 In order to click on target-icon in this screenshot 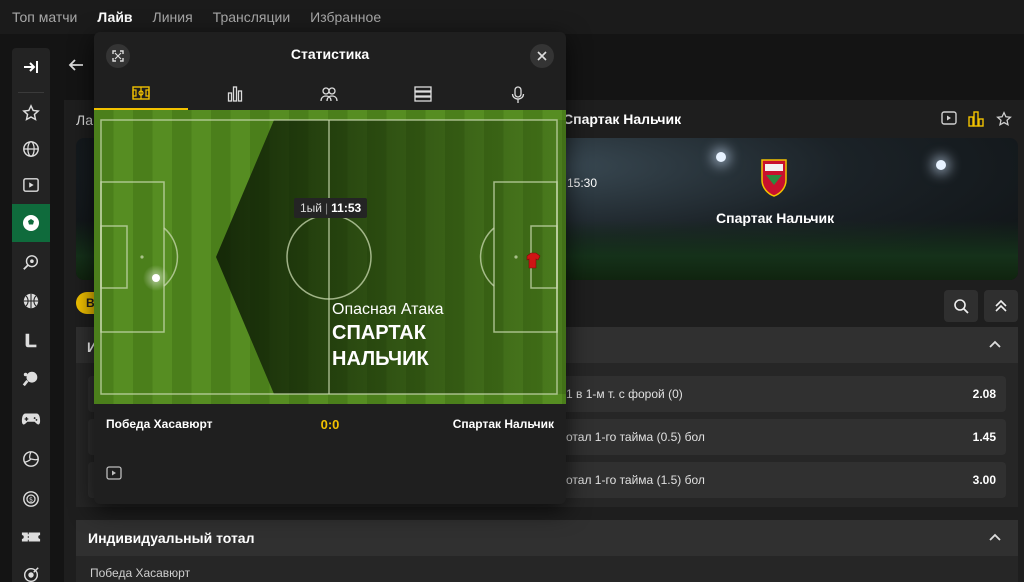, I will do `click(31, 569)`.